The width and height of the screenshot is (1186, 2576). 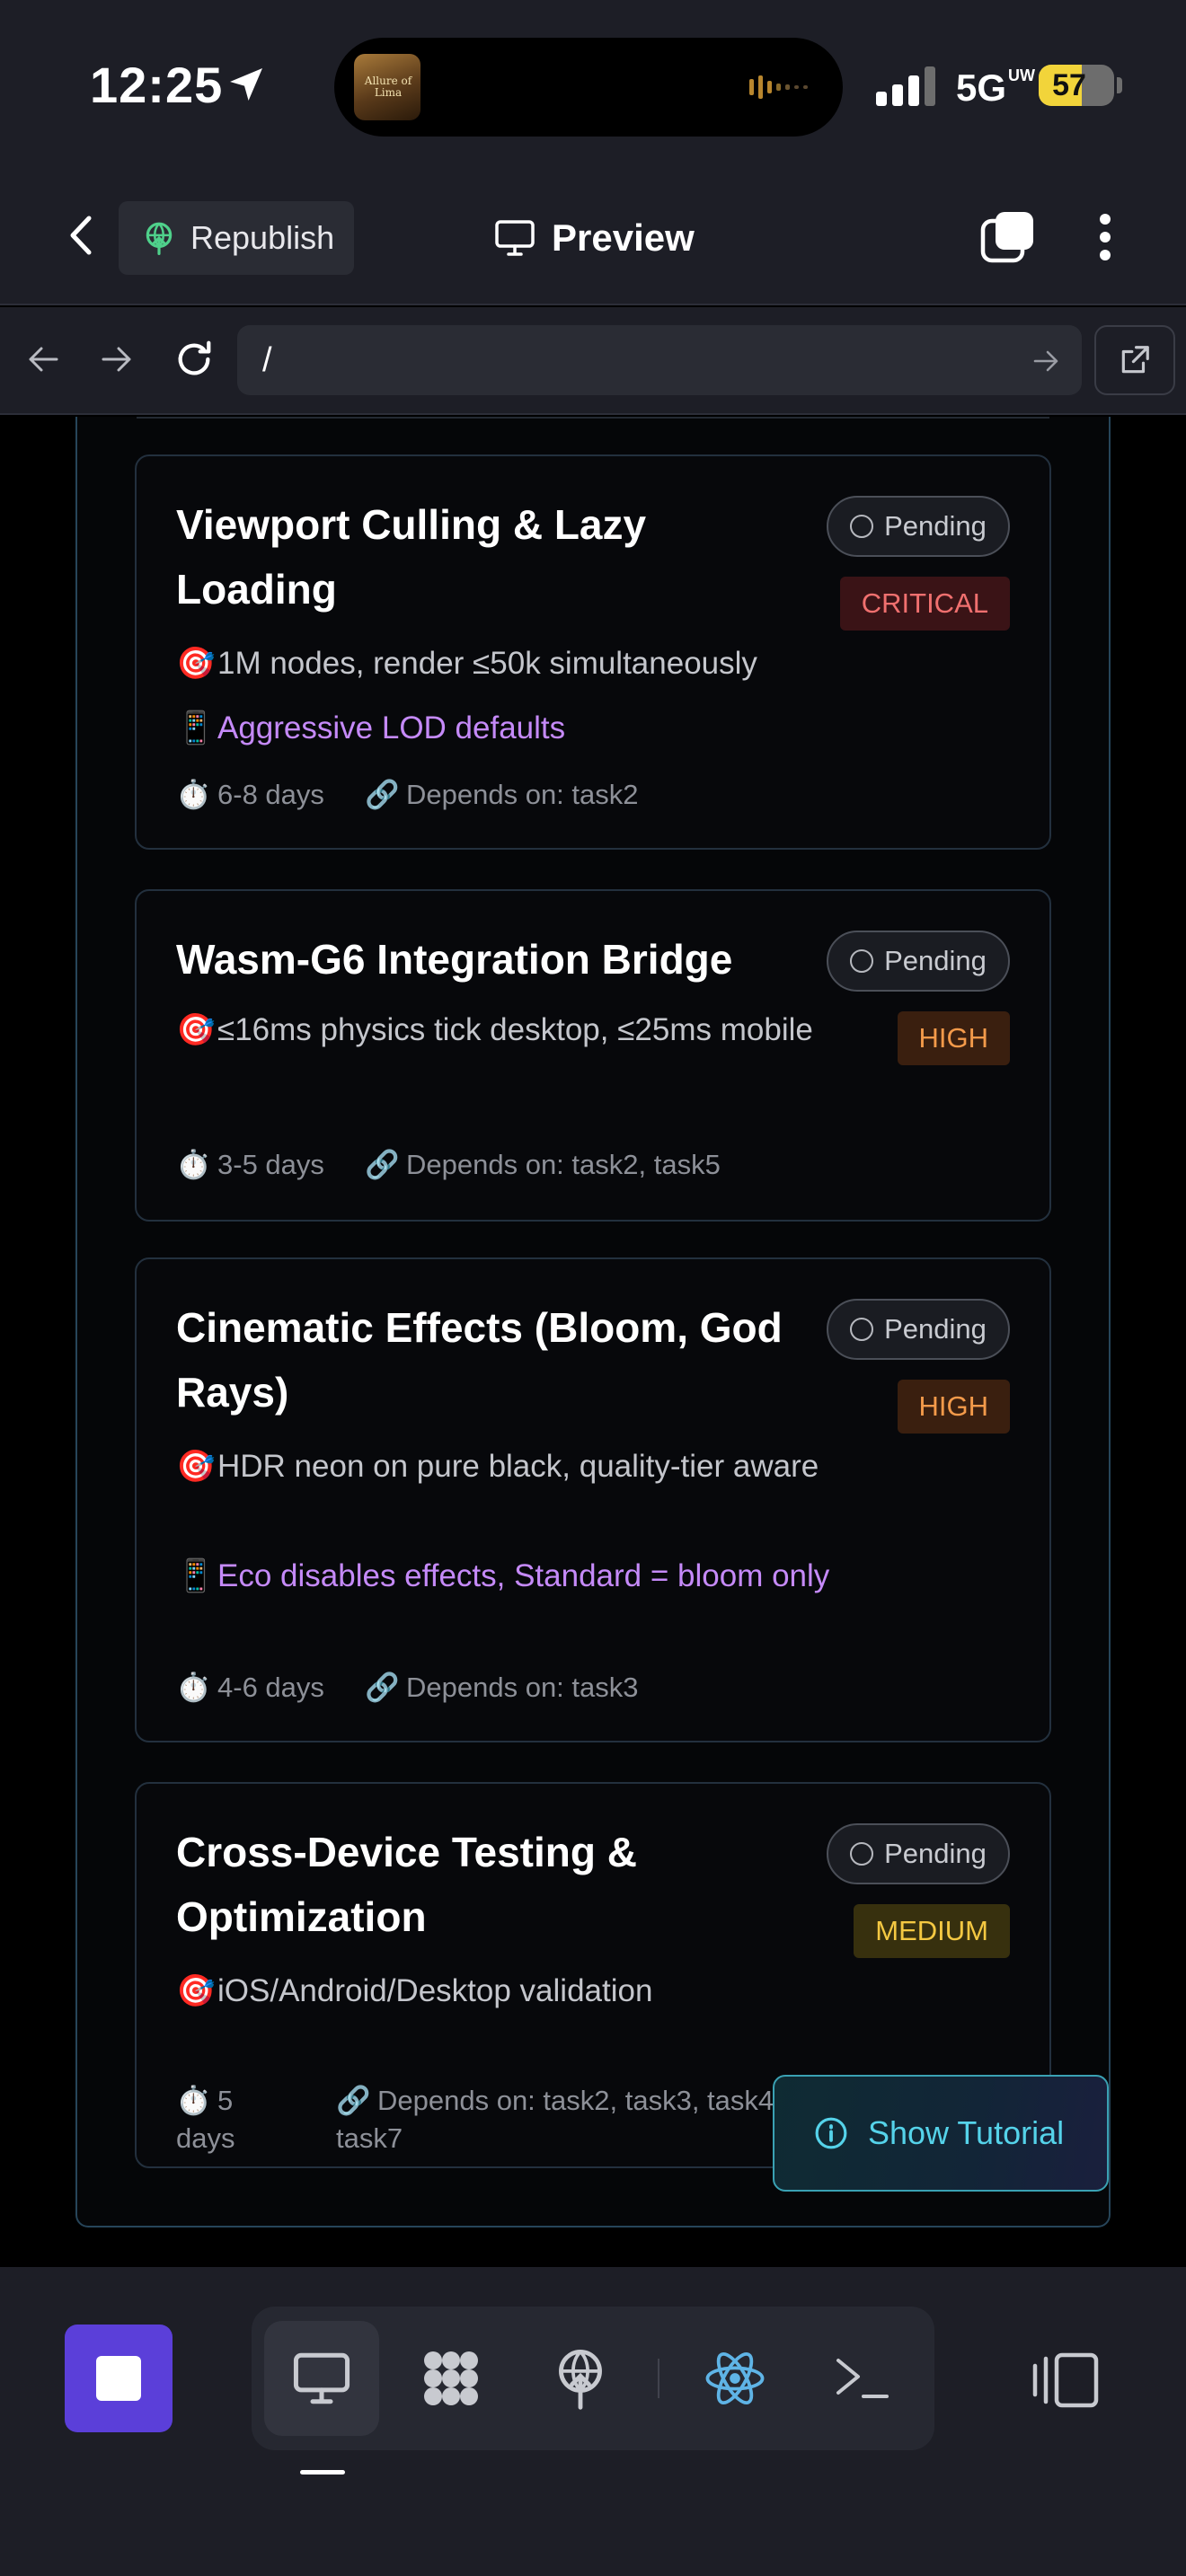 What do you see at coordinates (1008, 237) in the screenshot?
I see `tabs-icon` at bounding box center [1008, 237].